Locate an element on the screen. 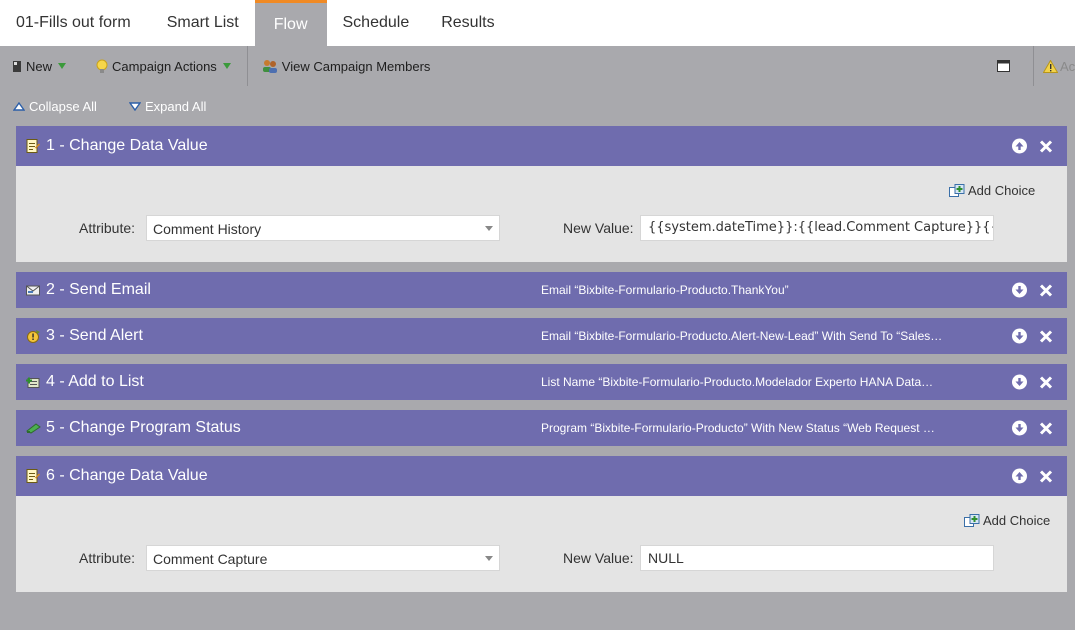 This screenshot has width=1075, height=630. attribute-value: Comment History is located at coordinates (207, 229).